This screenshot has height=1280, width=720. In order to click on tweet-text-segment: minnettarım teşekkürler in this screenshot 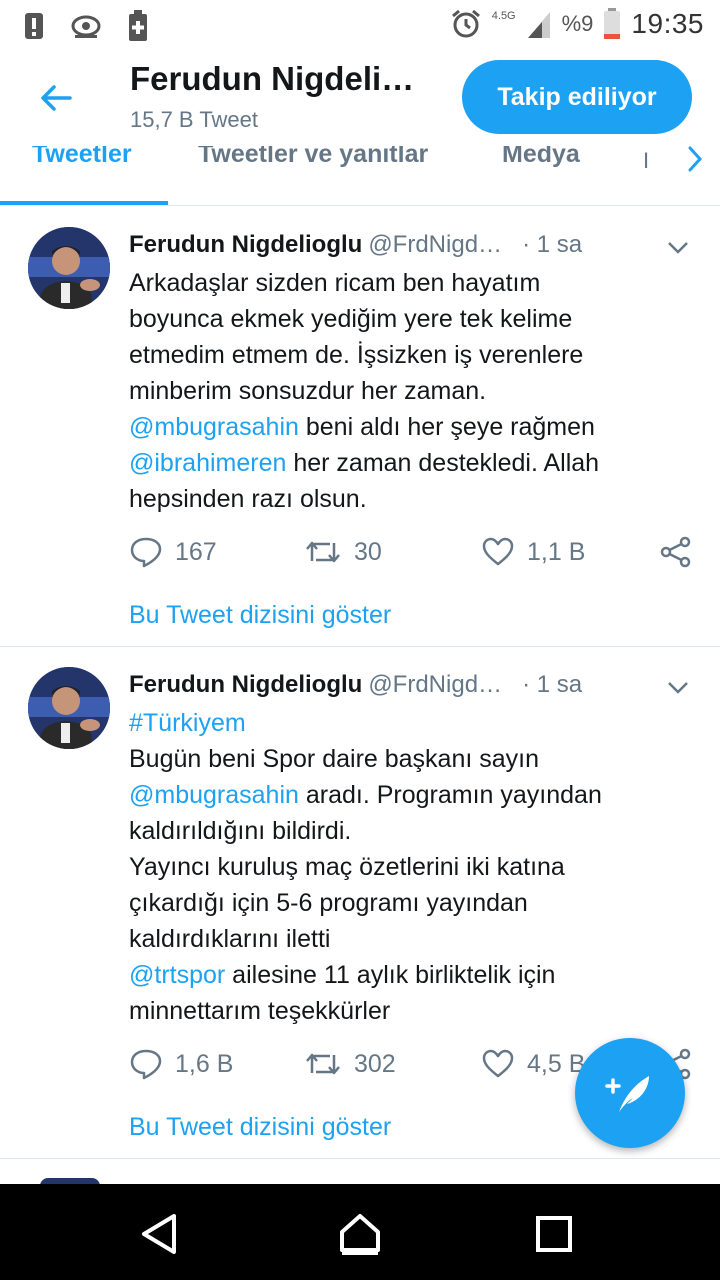, I will do `click(260, 1011)`.